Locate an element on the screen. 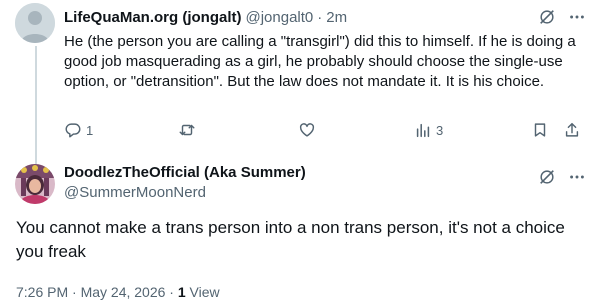  views-button: 3 is located at coordinates (428, 130).